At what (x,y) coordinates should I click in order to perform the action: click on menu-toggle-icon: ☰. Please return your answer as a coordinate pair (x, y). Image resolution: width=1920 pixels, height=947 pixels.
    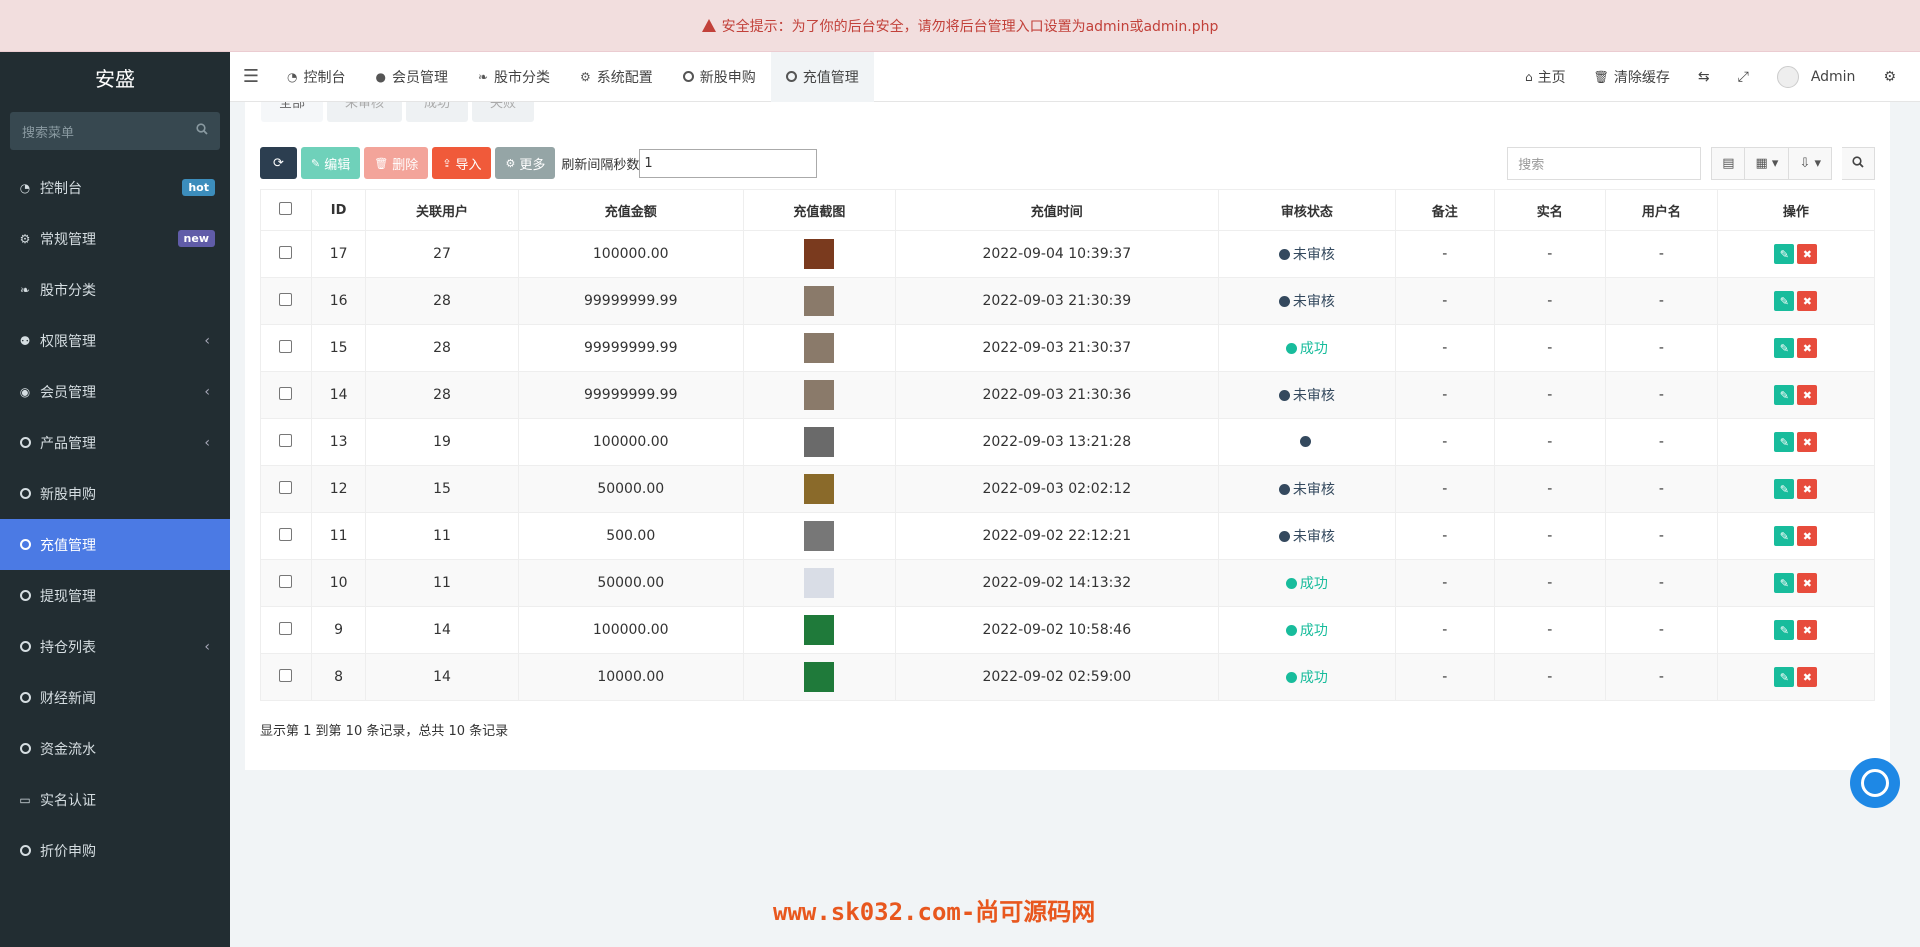
    Looking at the image, I should click on (251, 77).